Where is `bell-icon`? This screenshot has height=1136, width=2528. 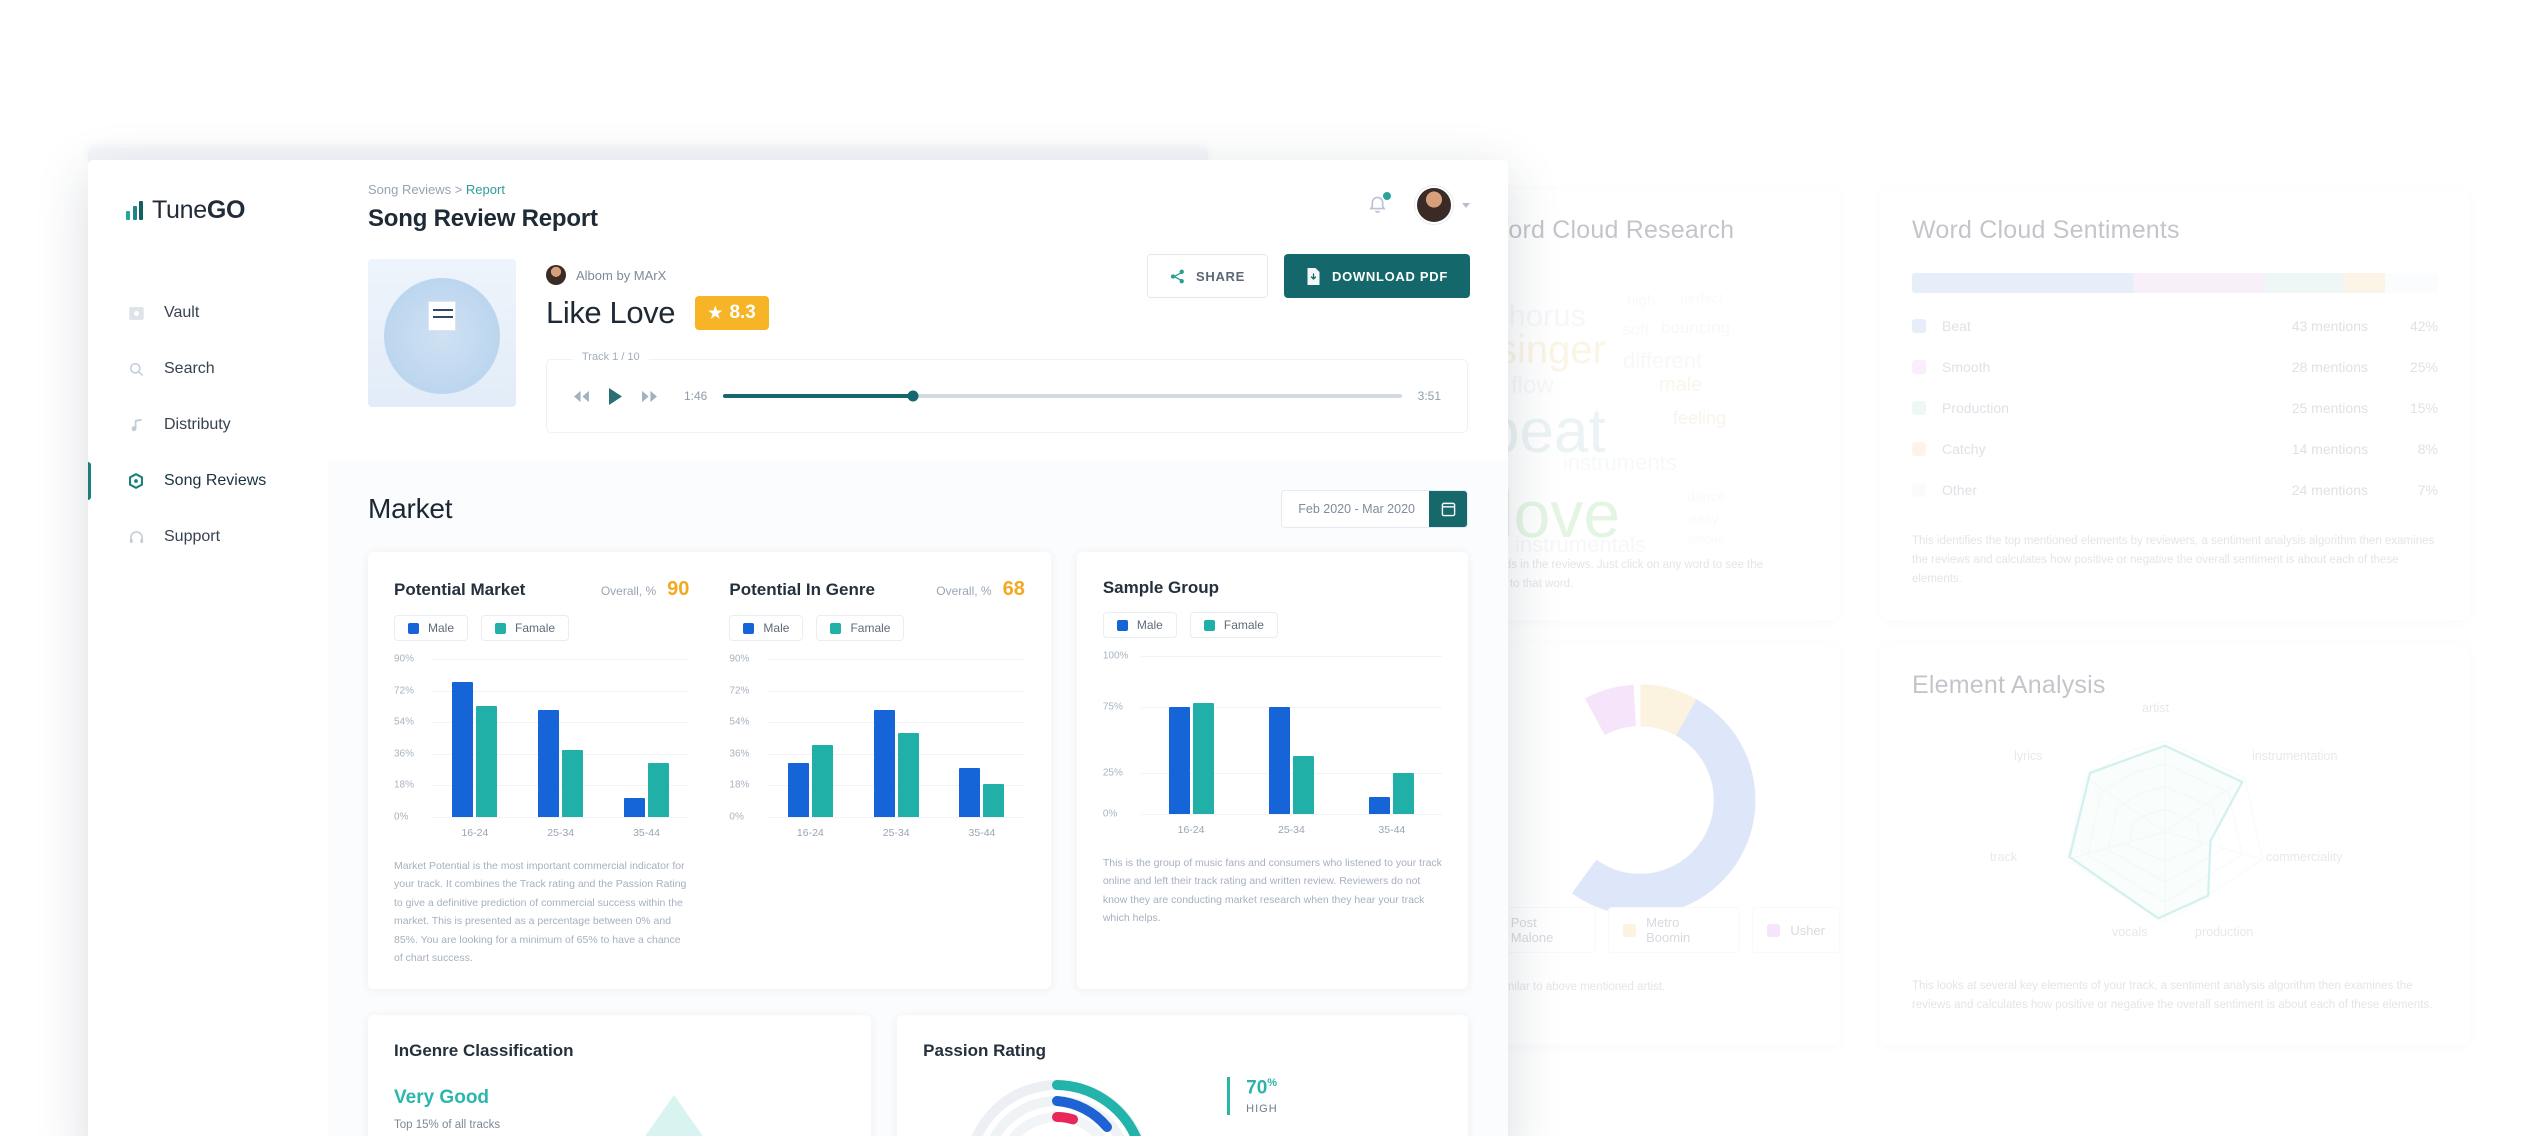 bell-icon is located at coordinates (1379, 204).